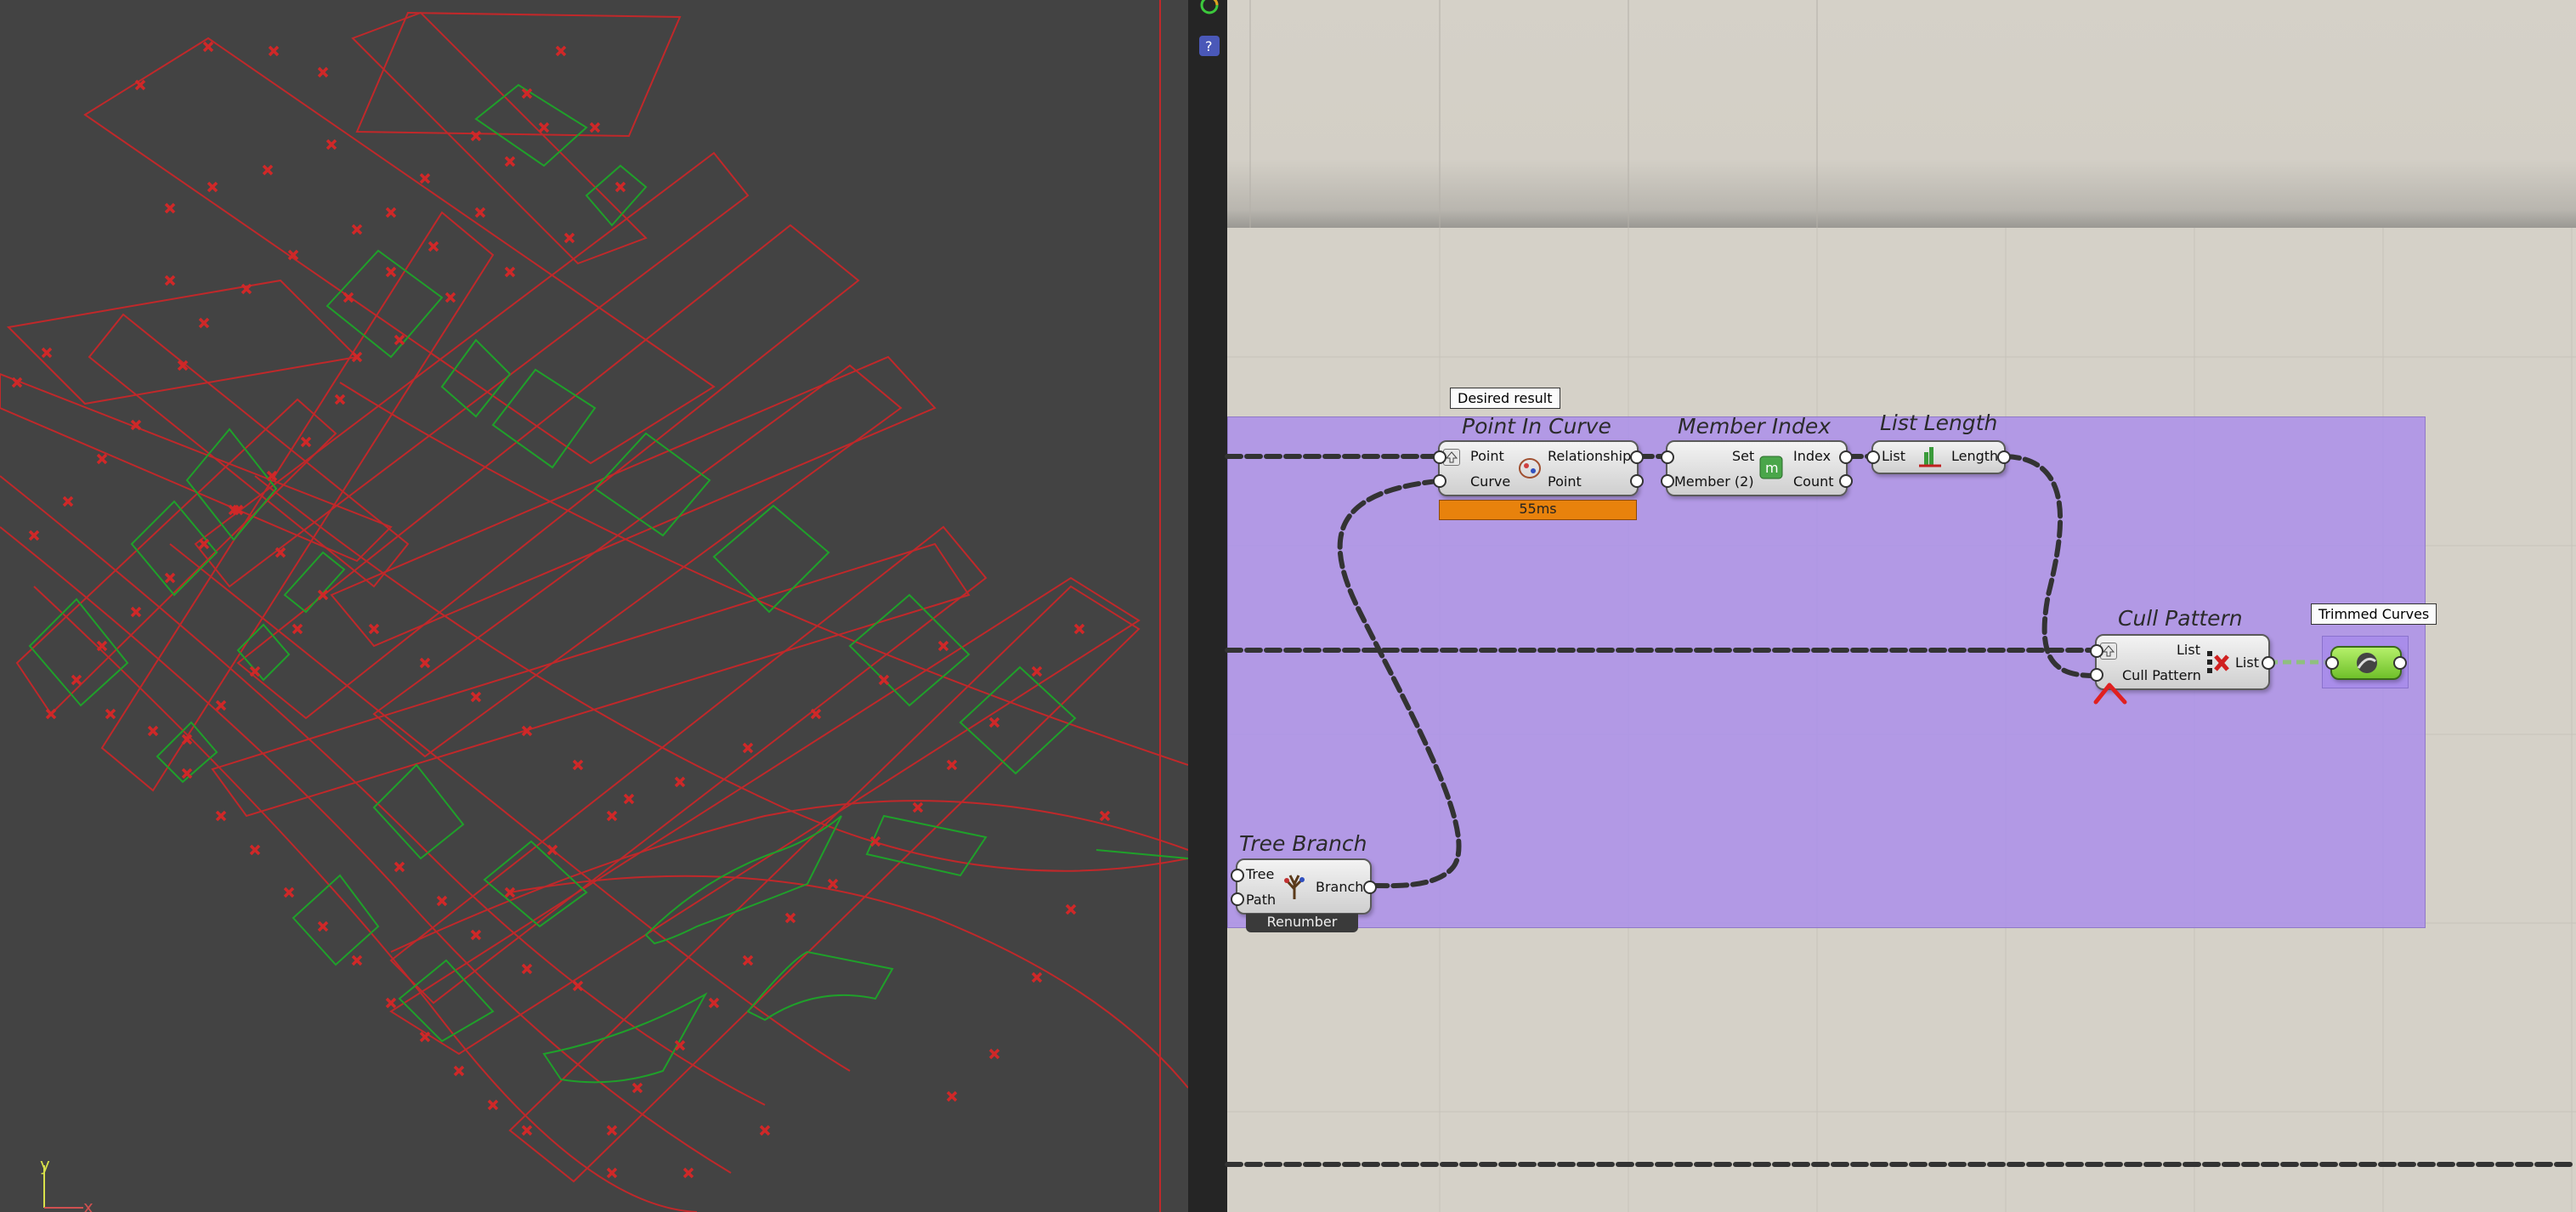  What do you see at coordinates (1490, 481) in the screenshot?
I see `input-curve: Curve` at bounding box center [1490, 481].